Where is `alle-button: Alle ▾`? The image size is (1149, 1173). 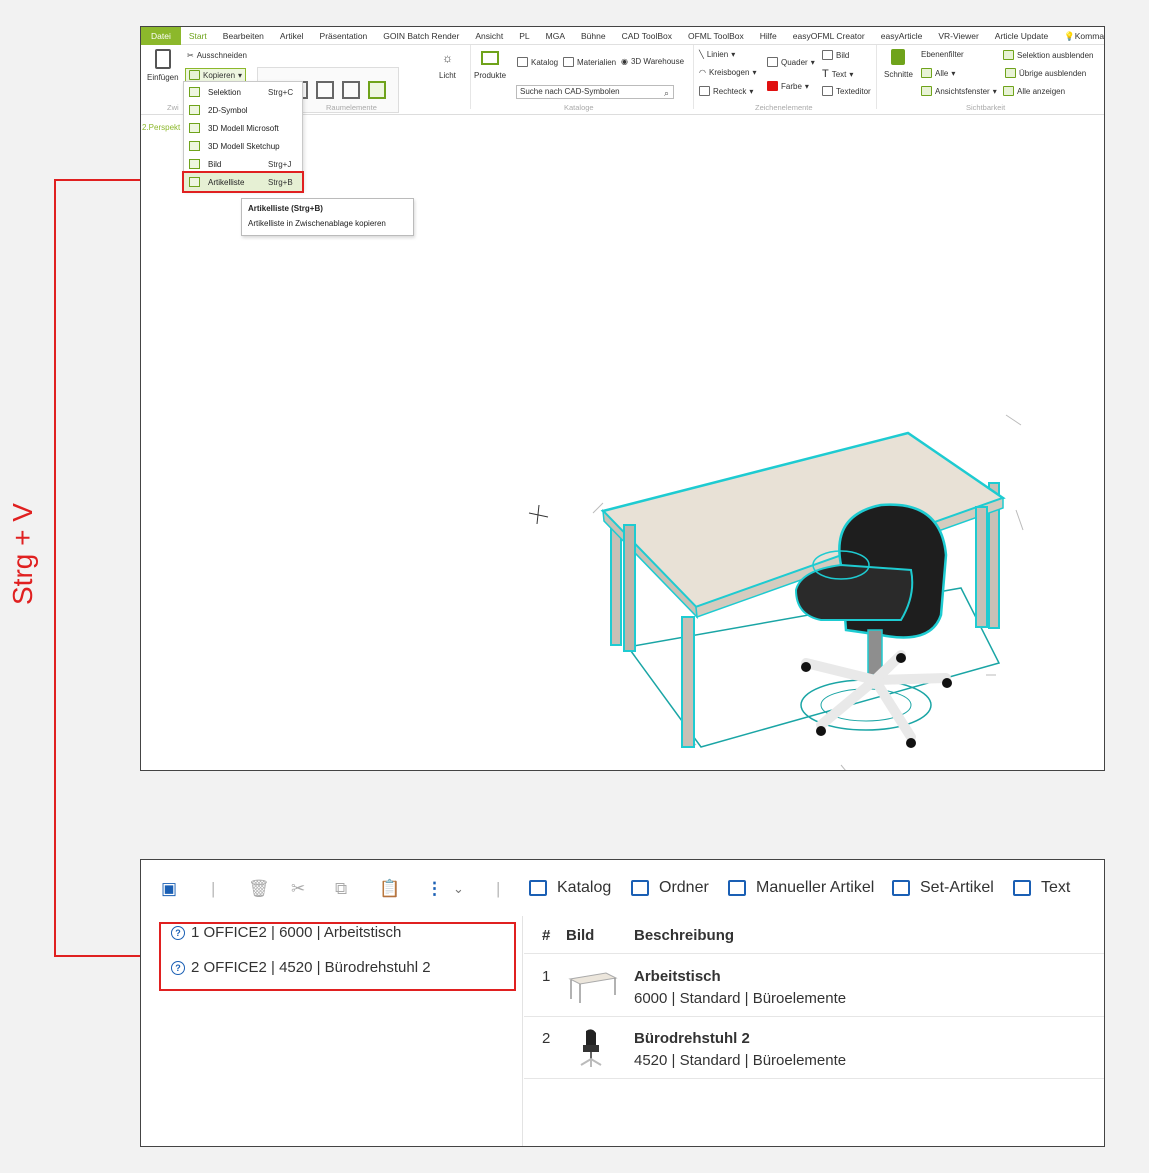 alle-button: Alle ▾ is located at coordinates (938, 73).